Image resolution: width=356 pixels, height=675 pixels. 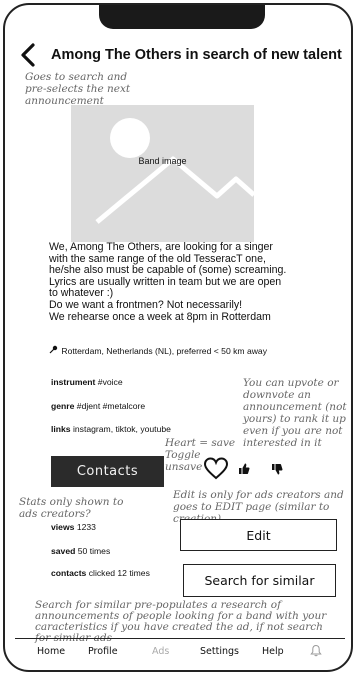 What do you see at coordinates (111, 406) in the screenshot?
I see `genre-value: #djent #metalcore` at bounding box center [111, 406].